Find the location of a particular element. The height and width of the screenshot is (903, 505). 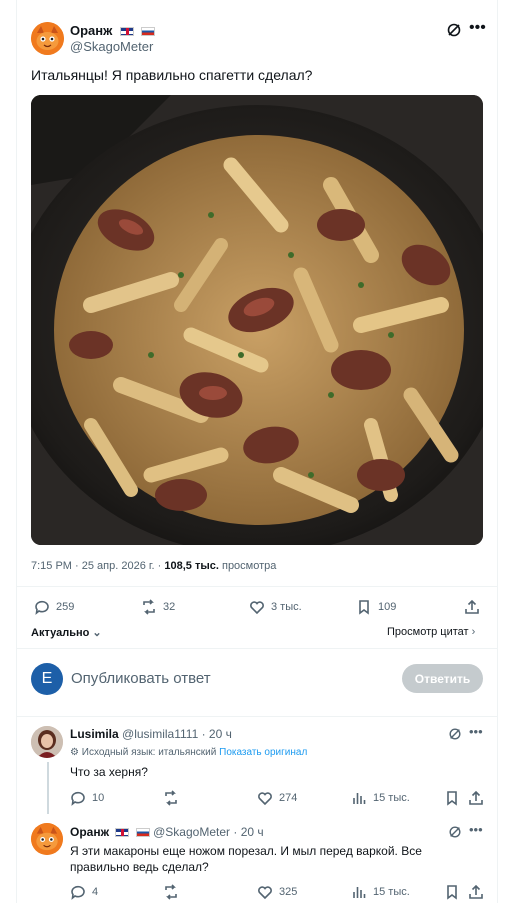

publish-reply-button: Ответить is located at coordinates (442, 678).